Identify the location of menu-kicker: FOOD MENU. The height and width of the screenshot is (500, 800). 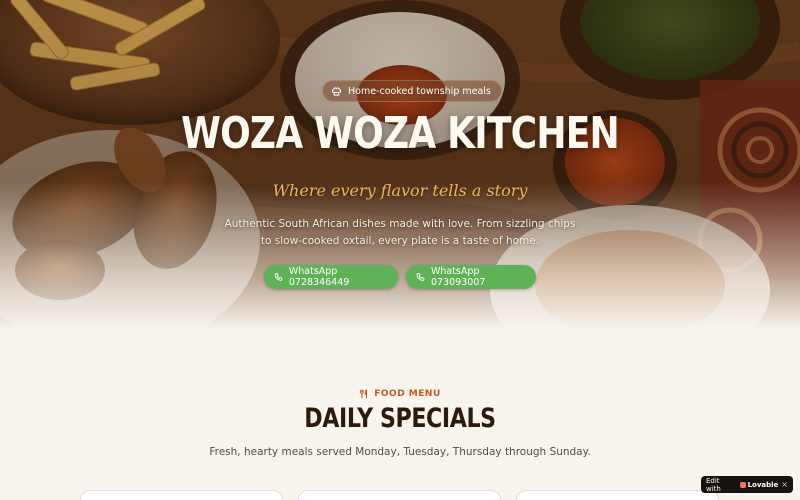
(400, 394).